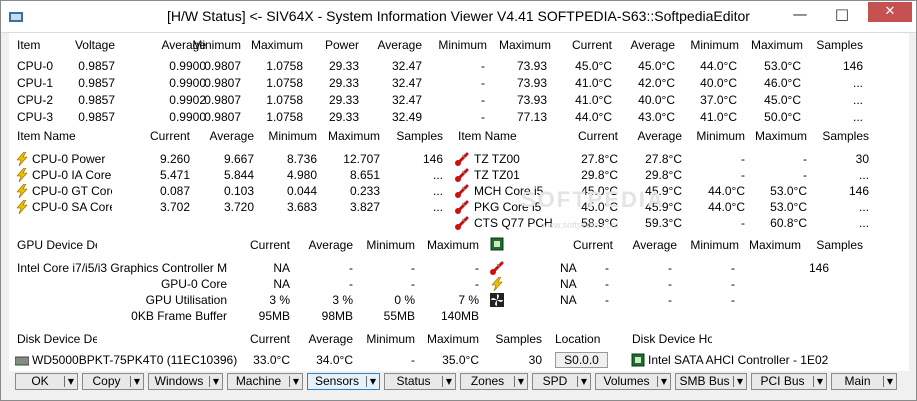 The image size is (917, 401). Describe the element at coordinates (782, 83) in the screenshot. I see `cpu-cell: 46.0°C` at that location.